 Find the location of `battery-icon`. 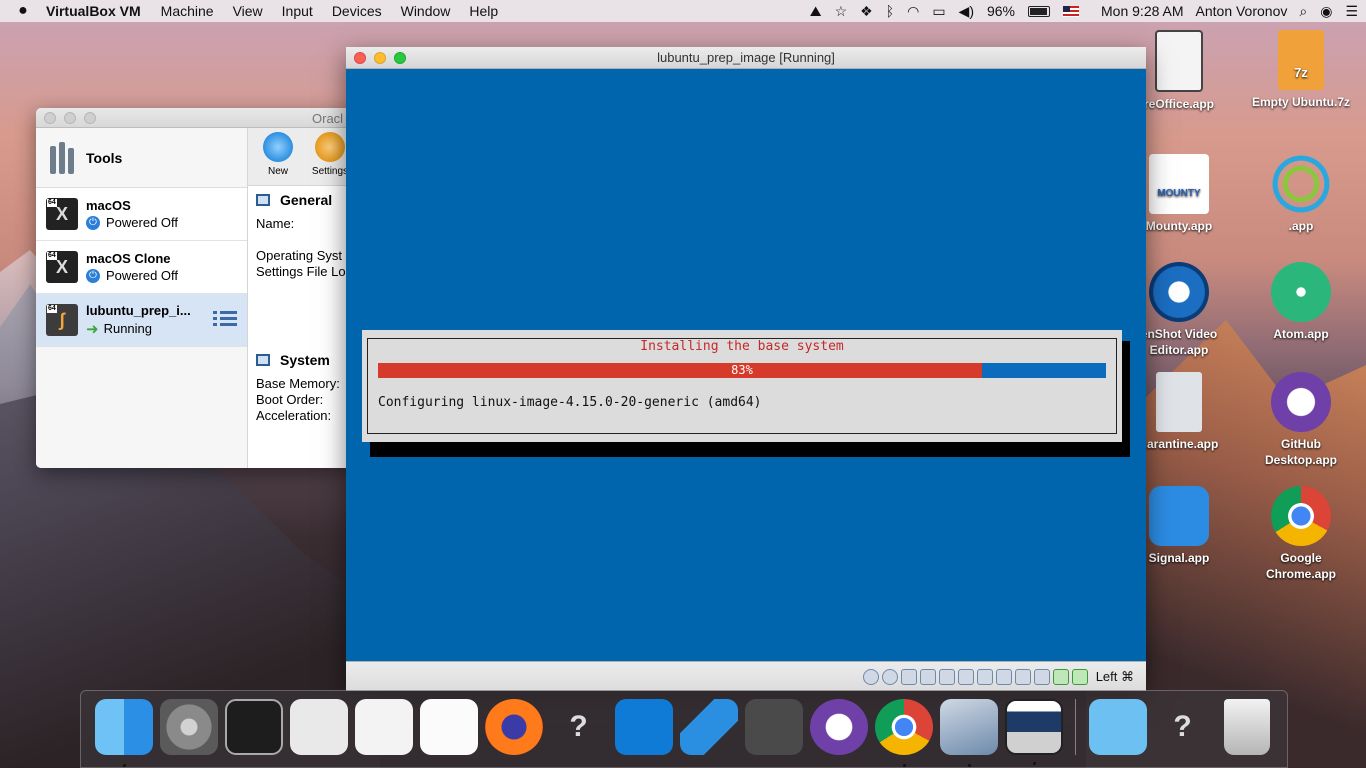

battery-icon is located at coordinates (1039, 11).